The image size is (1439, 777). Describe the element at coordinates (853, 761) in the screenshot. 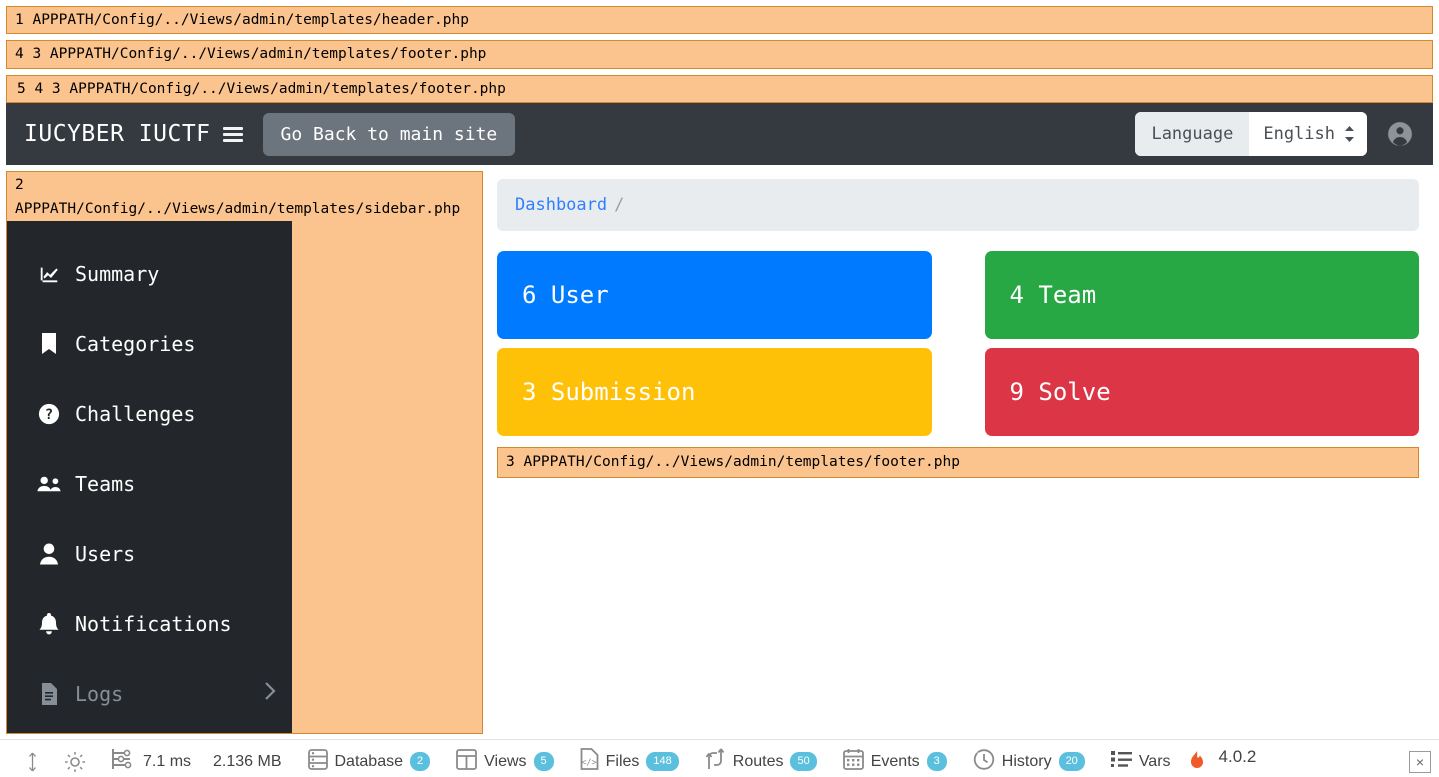

I see `calendar-icon` at that location.